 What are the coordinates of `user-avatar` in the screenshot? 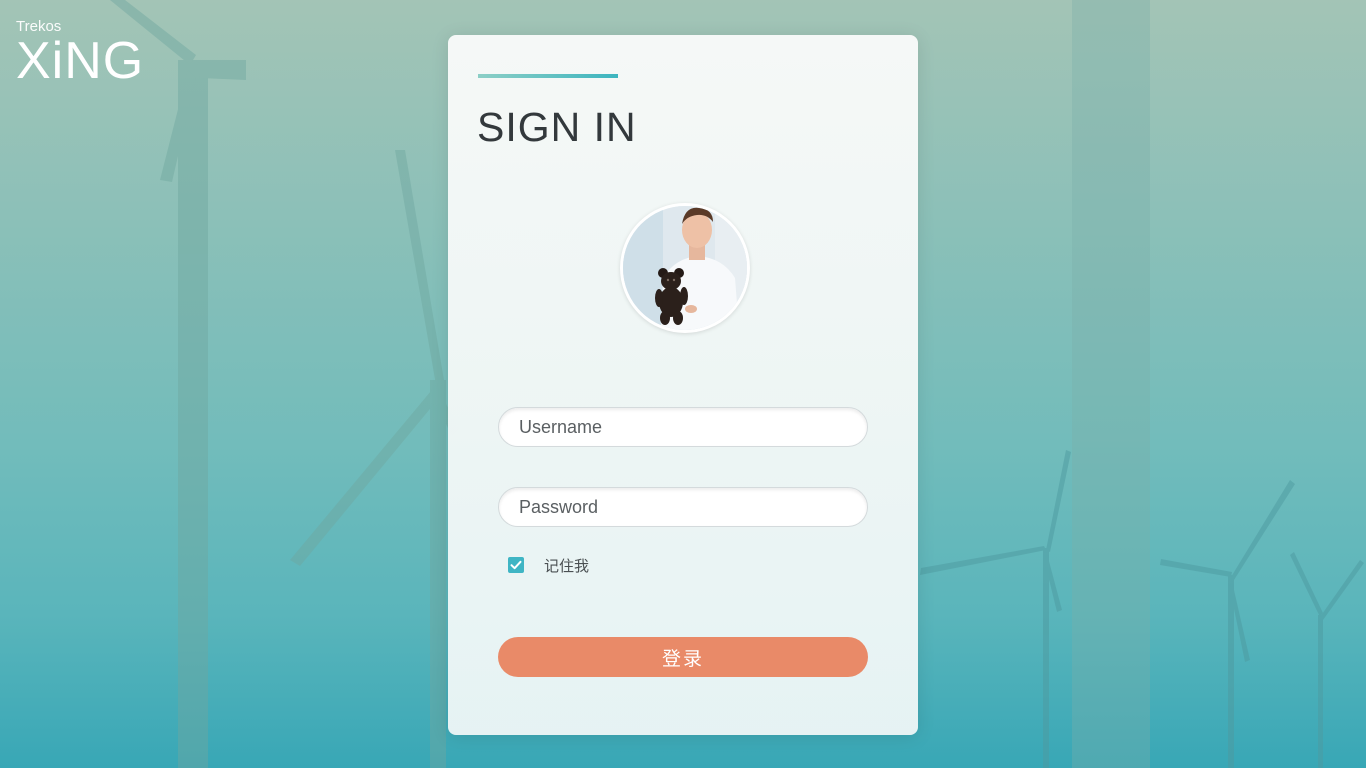 It's located at (685, 268).